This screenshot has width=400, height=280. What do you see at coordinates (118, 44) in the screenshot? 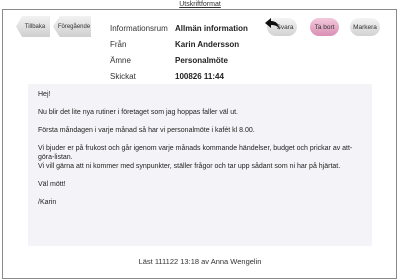
I see `meta-label: Från` at bounding box center [118, 44].